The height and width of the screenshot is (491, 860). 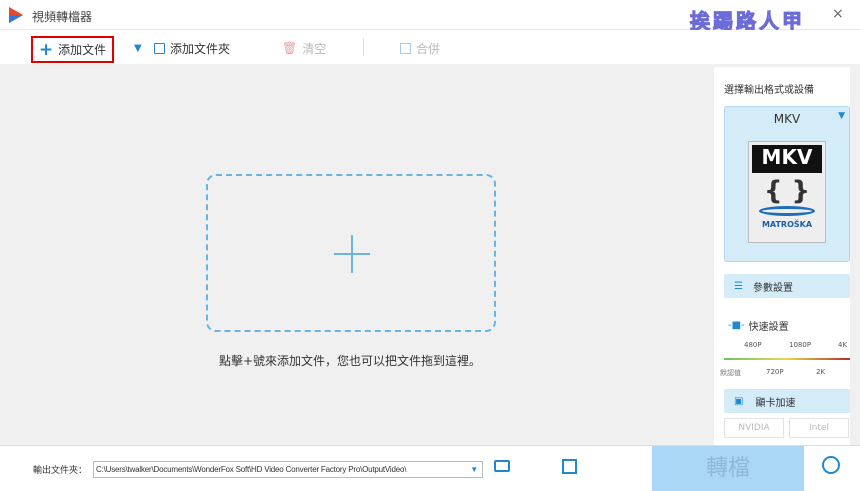 I want to click on gpu-accel-button: ▣ 顯卡加速, so click(x=787, y=401).